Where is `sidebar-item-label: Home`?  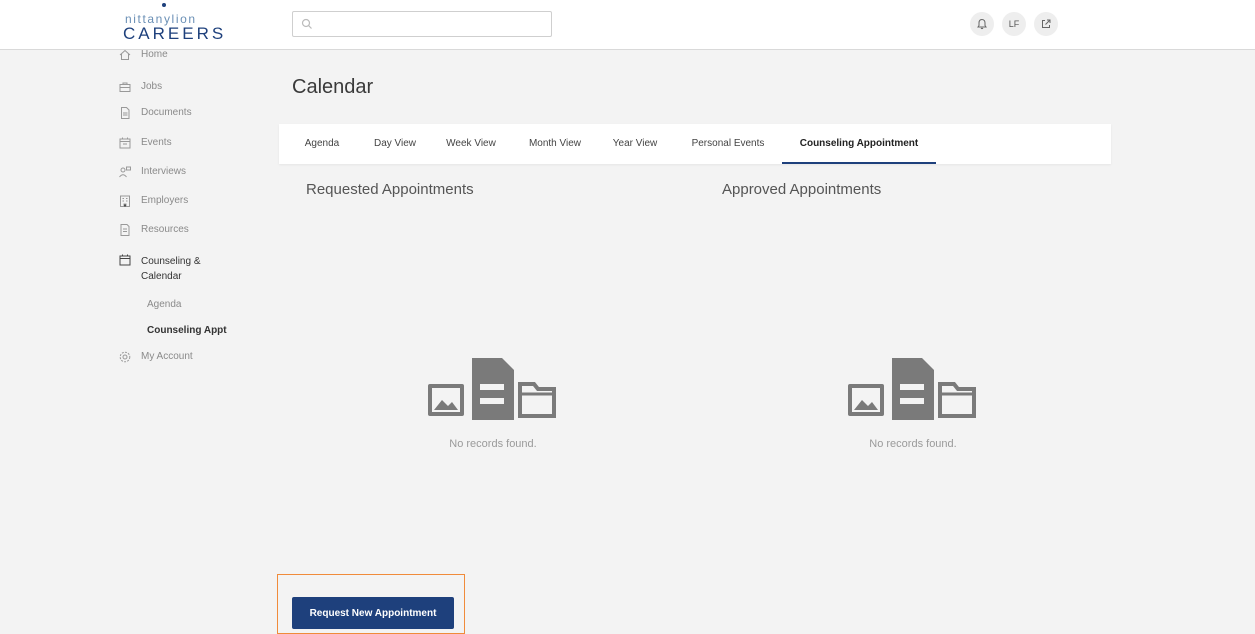
sidebar-item-label: Home is located at coordinates (154, 54).